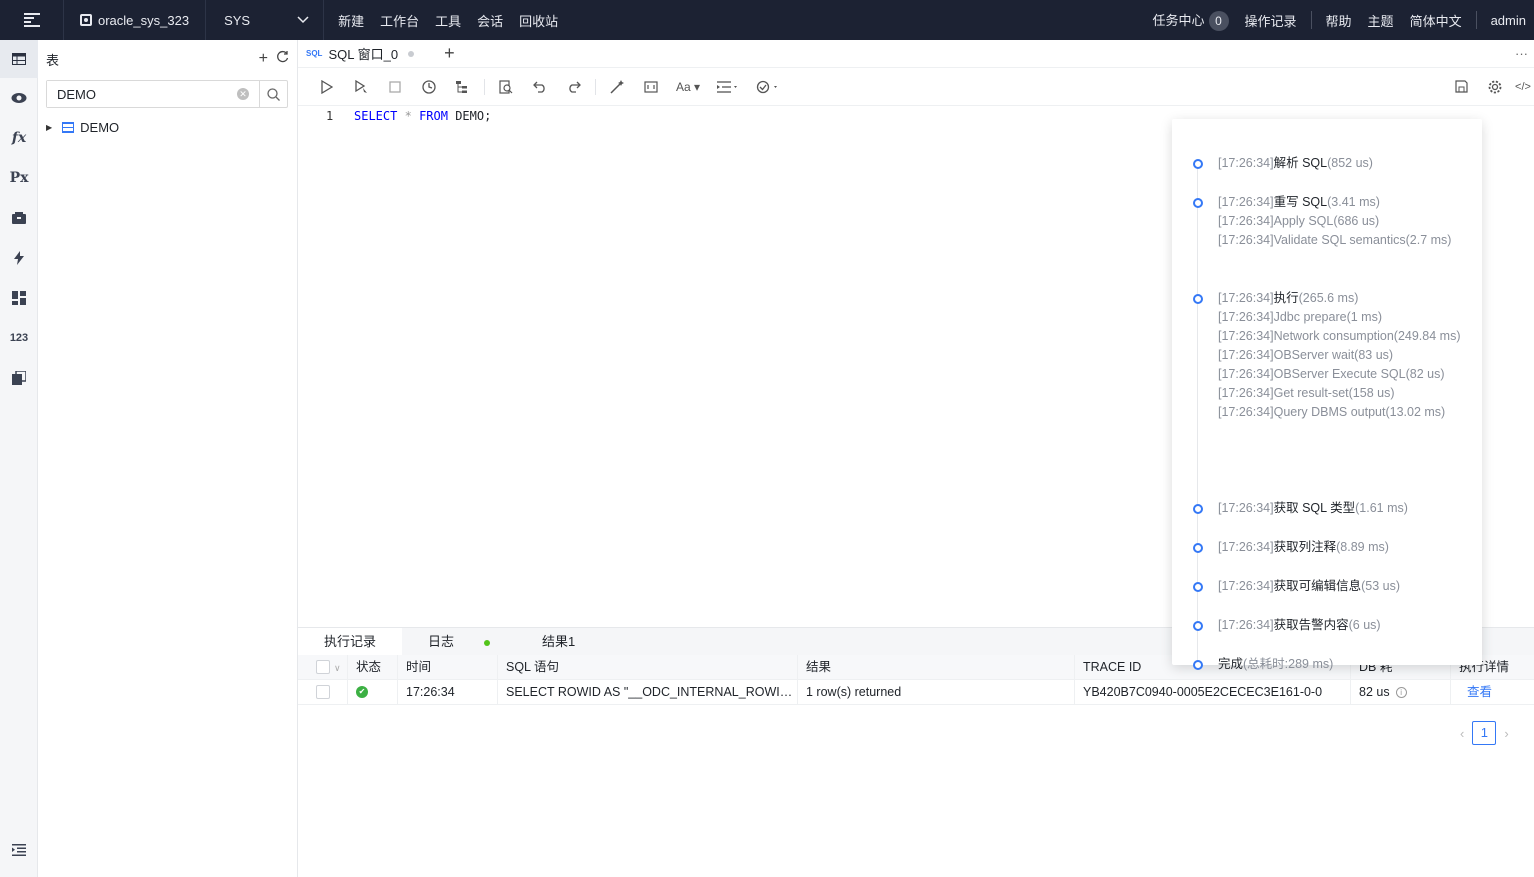 This screenshot has height=877, width=1534. What do you see at coordinates (1521, 53) in the screenshot?
I see `more-icon: ···` at bounding box center [1521, 53].